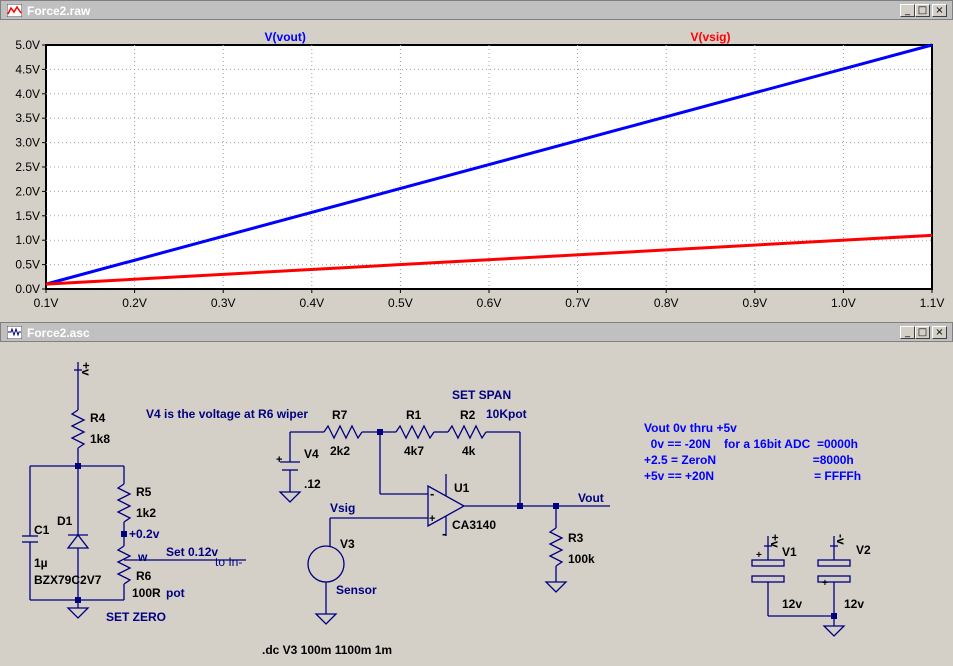  I want to click on x-tick-label: 0.3V, so click(223, 303).